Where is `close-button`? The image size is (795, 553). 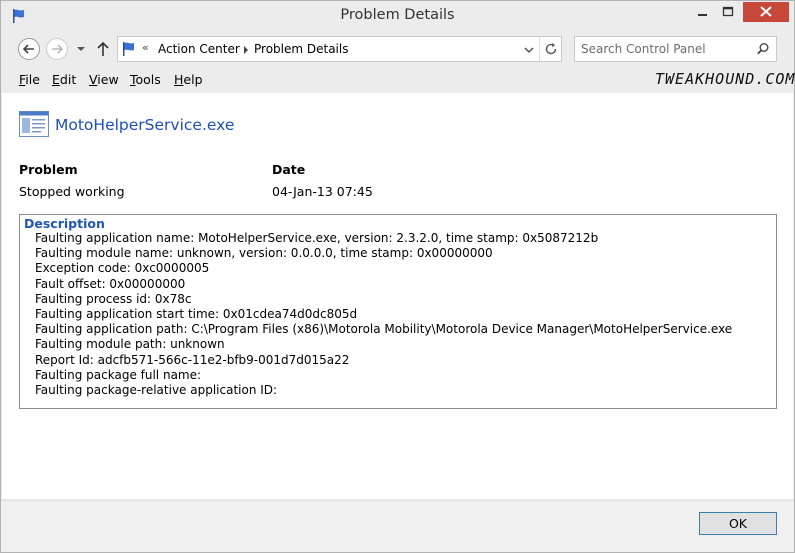
close-button is located at coordinates (766, 12).